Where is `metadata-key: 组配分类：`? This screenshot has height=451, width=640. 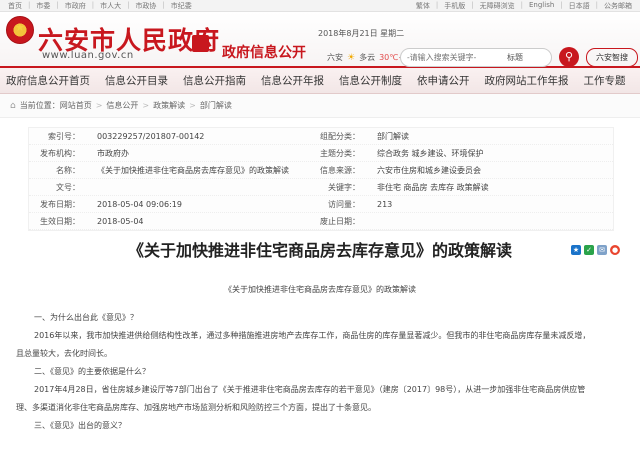
metadata-key: 组配分类： is located at coordinates (340, 136).